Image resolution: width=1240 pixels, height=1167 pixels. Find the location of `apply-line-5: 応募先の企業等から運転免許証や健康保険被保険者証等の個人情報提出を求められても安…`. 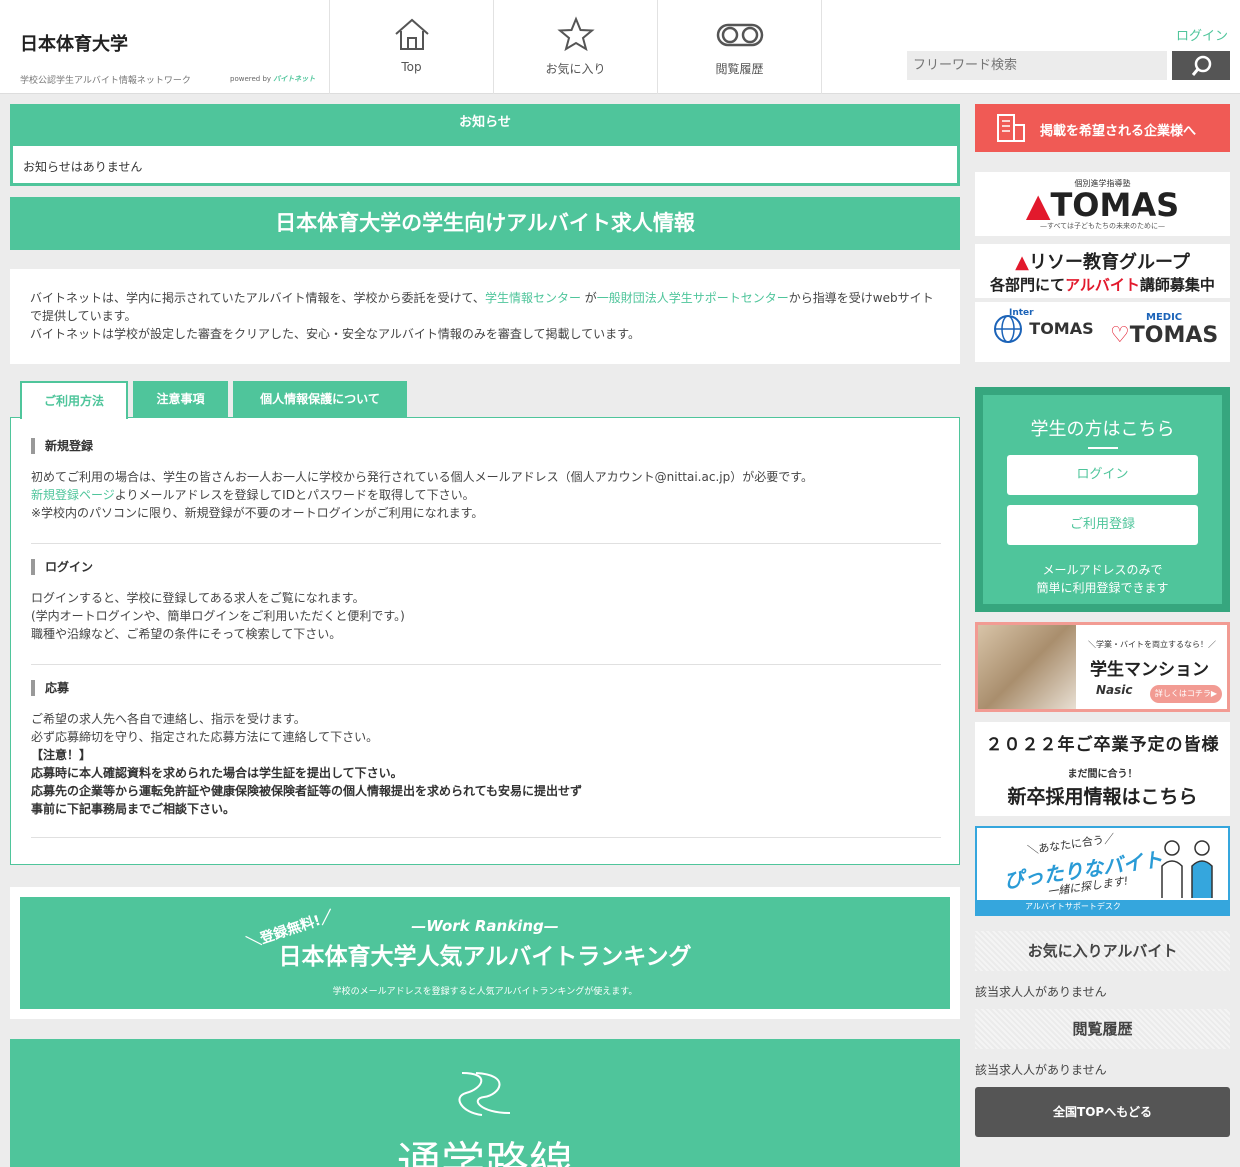

apply-line-5: 応募先の企業等から運転免許証や健康保険被保険者証等の個人情報提出を求められても安… is located at coordinates (307, 791).